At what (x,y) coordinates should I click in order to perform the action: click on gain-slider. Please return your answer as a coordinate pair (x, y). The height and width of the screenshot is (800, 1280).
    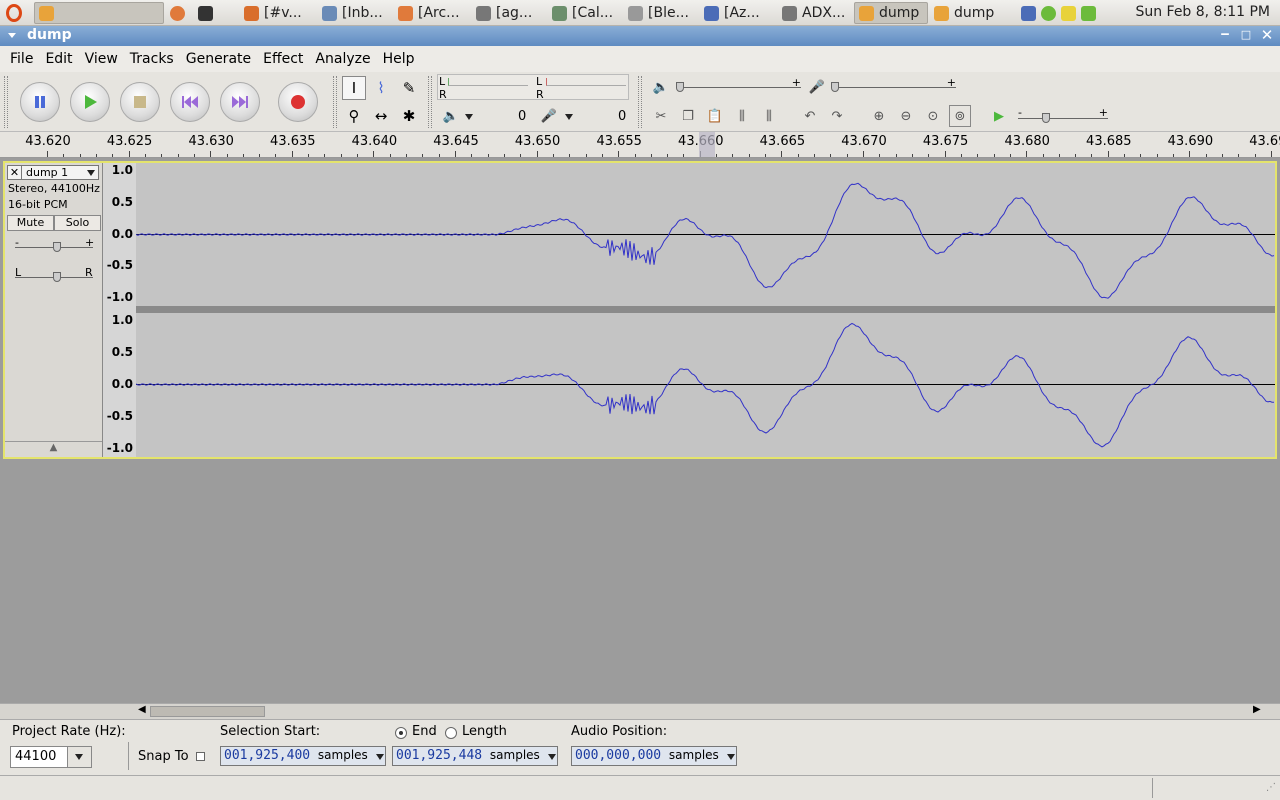
    Looking at the image, I should click on (54, 247).